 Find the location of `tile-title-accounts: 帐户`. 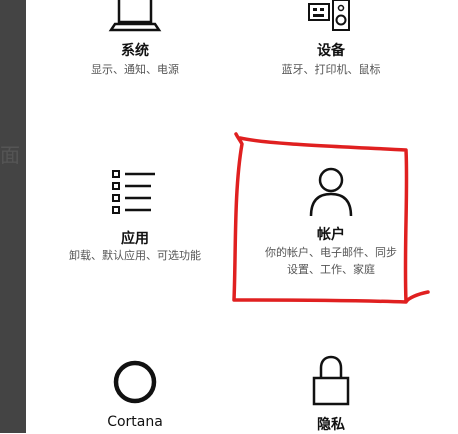

tile-title-accounts: 帐户 is located at coordinates (331, 235).